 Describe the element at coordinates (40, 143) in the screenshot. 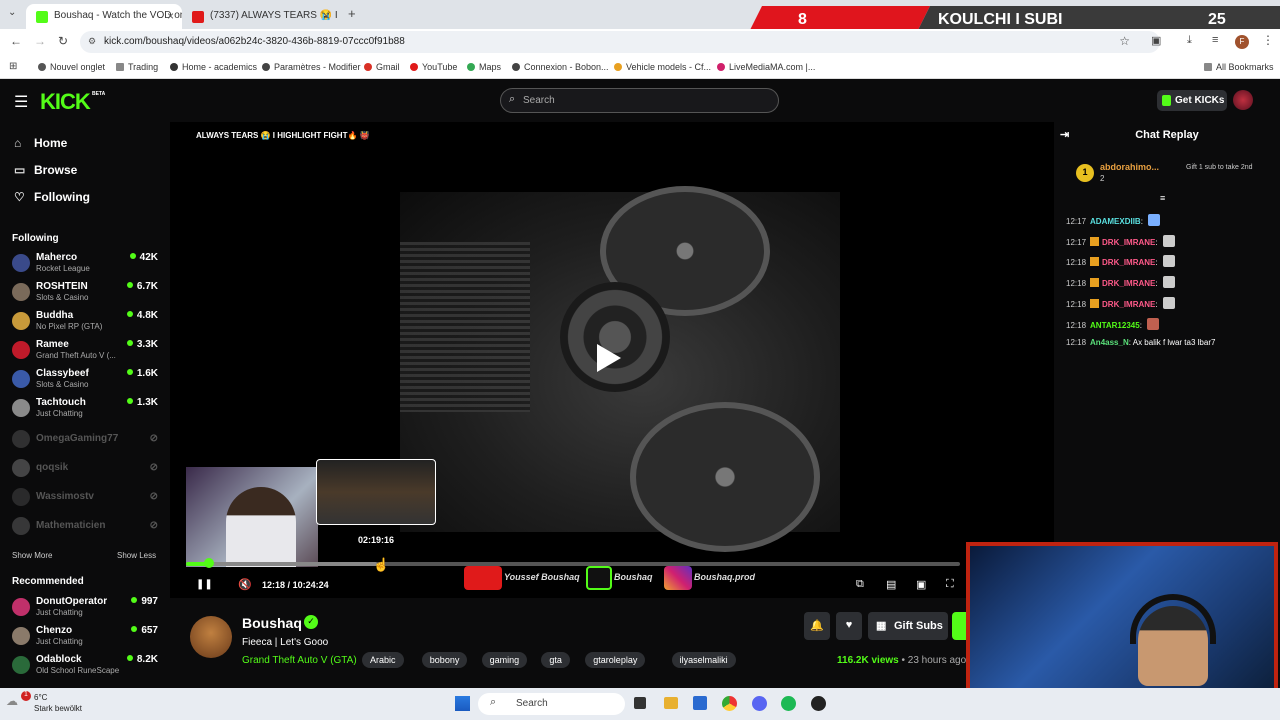

I see `nav-home: ⌂ Home` at that location.